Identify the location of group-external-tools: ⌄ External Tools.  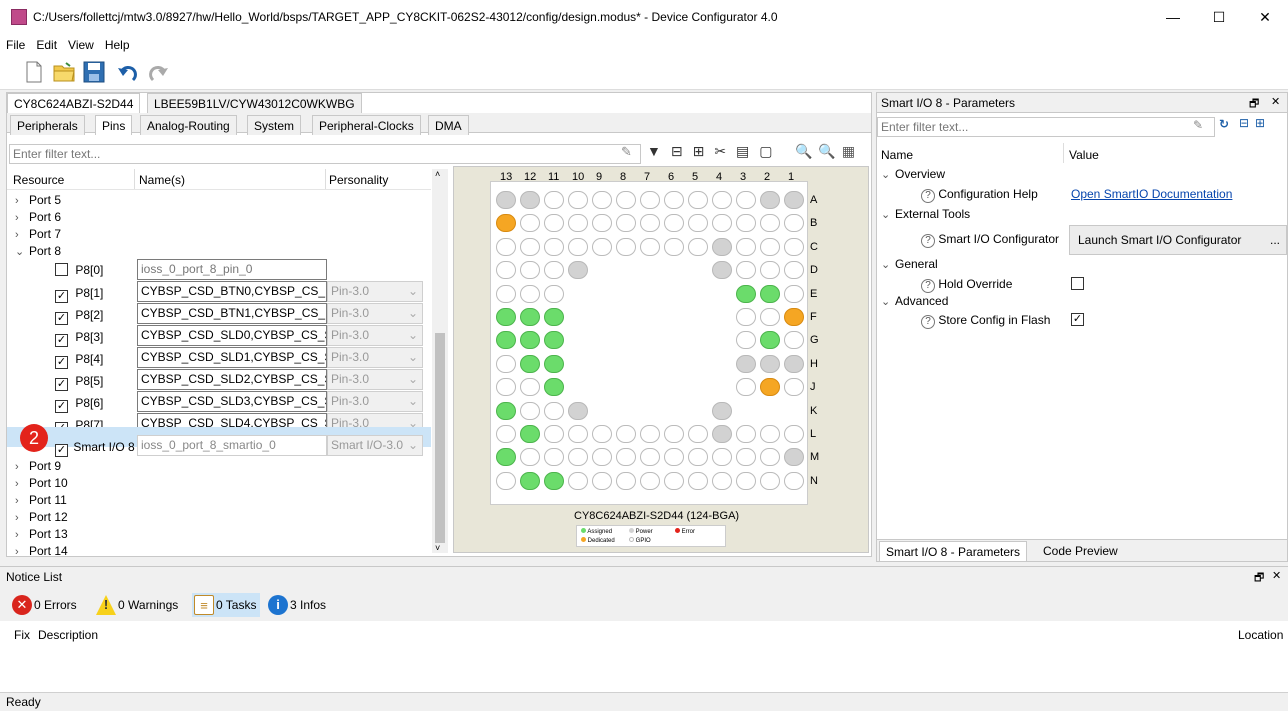
(925, 214).